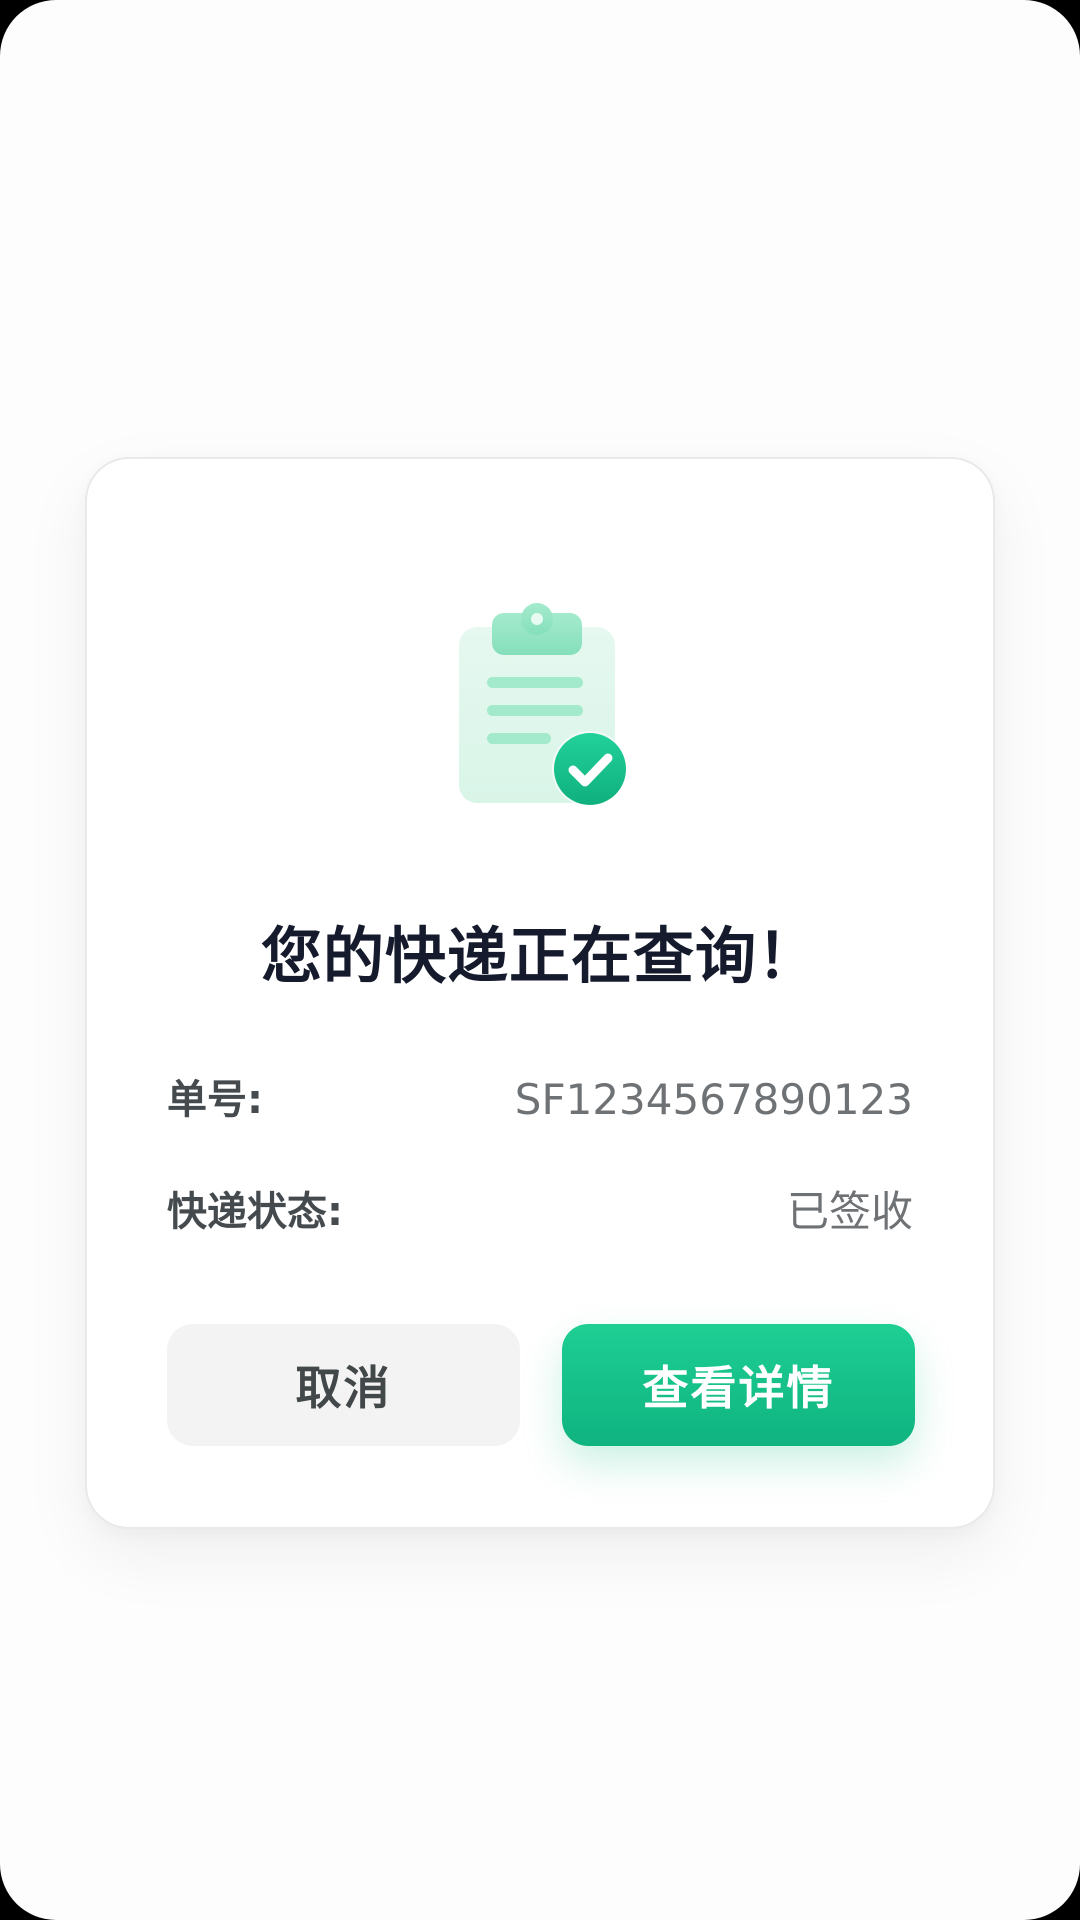  Describe the element at coordinates (255, 1212) in the screenshot. I see `delivery-status-label: 快递状态:` at that location.